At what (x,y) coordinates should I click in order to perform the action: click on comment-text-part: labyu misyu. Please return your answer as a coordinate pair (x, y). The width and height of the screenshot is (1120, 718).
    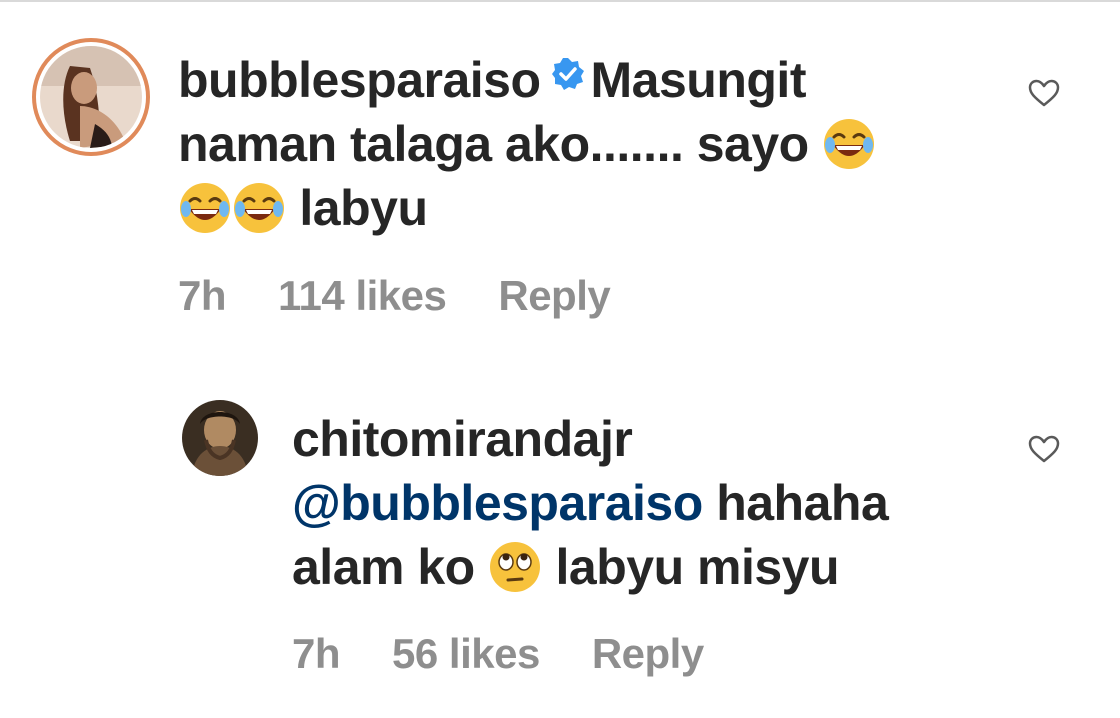
    Looking at the image, I should click on (697, 567).